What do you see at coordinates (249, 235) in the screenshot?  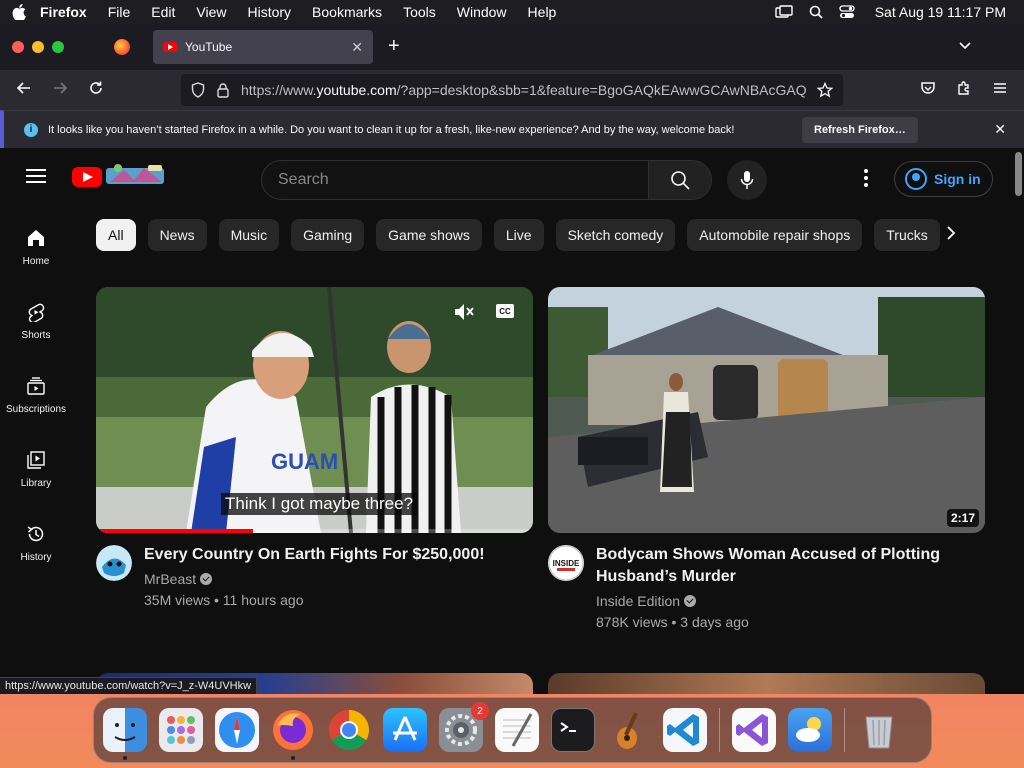 I see `chip-music: Music` at bounding box center [249, 235].